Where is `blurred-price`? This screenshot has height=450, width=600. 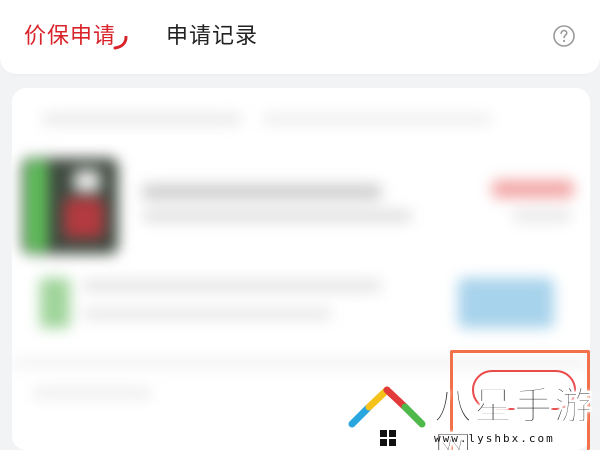
blurred-price is located at coordinates (533, 189).